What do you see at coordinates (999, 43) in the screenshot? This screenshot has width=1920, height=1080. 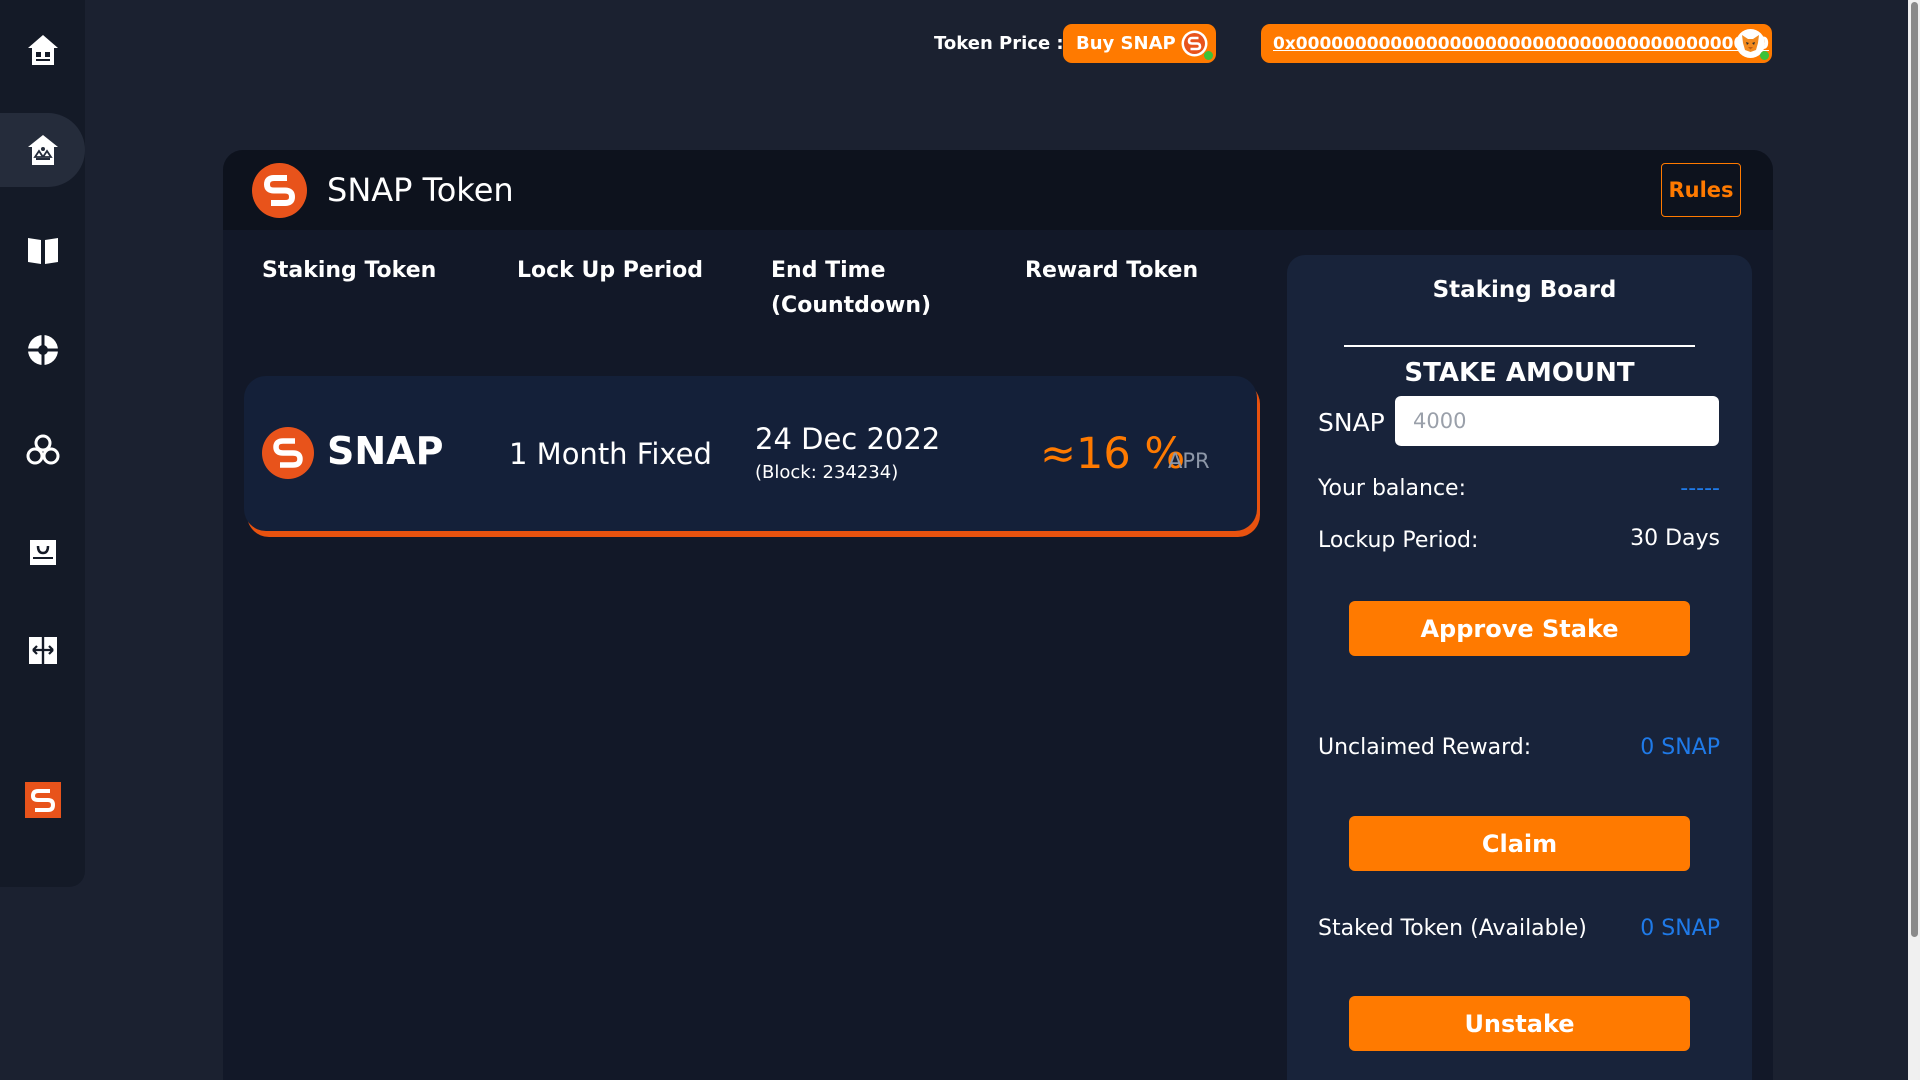 I see `token-price-label: Token Price :` at bounding box center [999, 43].